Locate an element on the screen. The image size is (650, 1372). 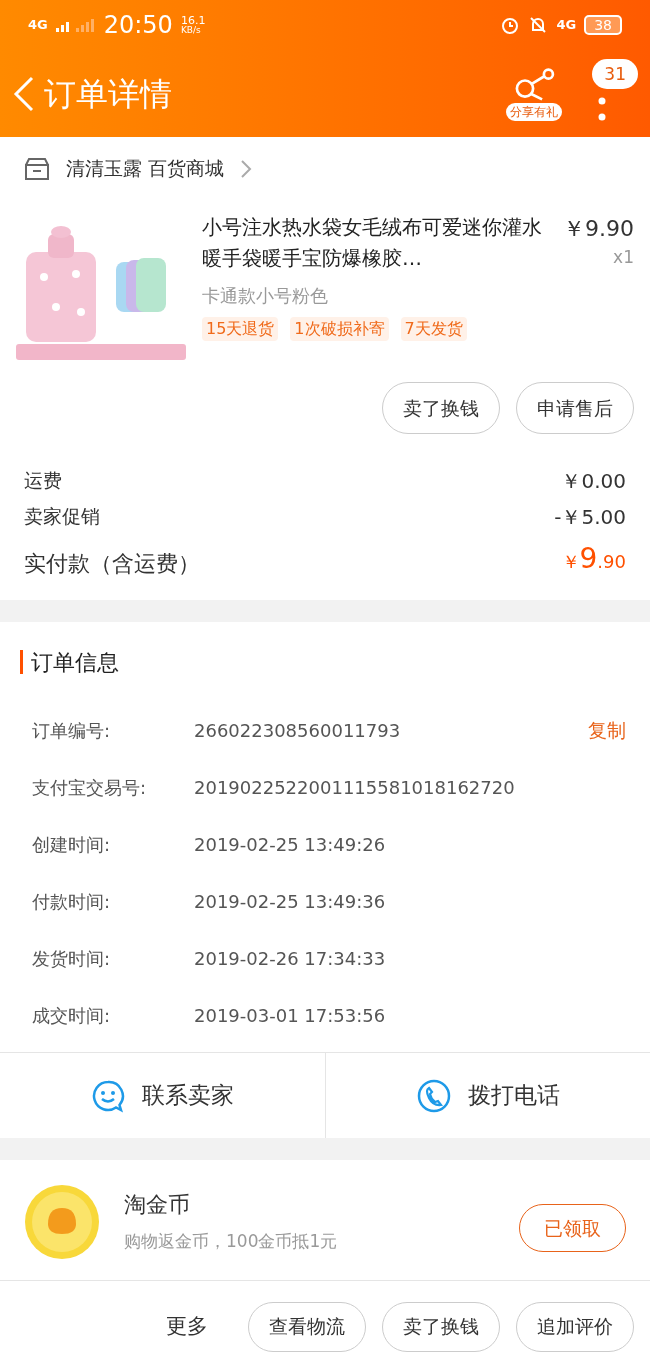
section-title: 订单信息 is located at coordinates (75, 662).